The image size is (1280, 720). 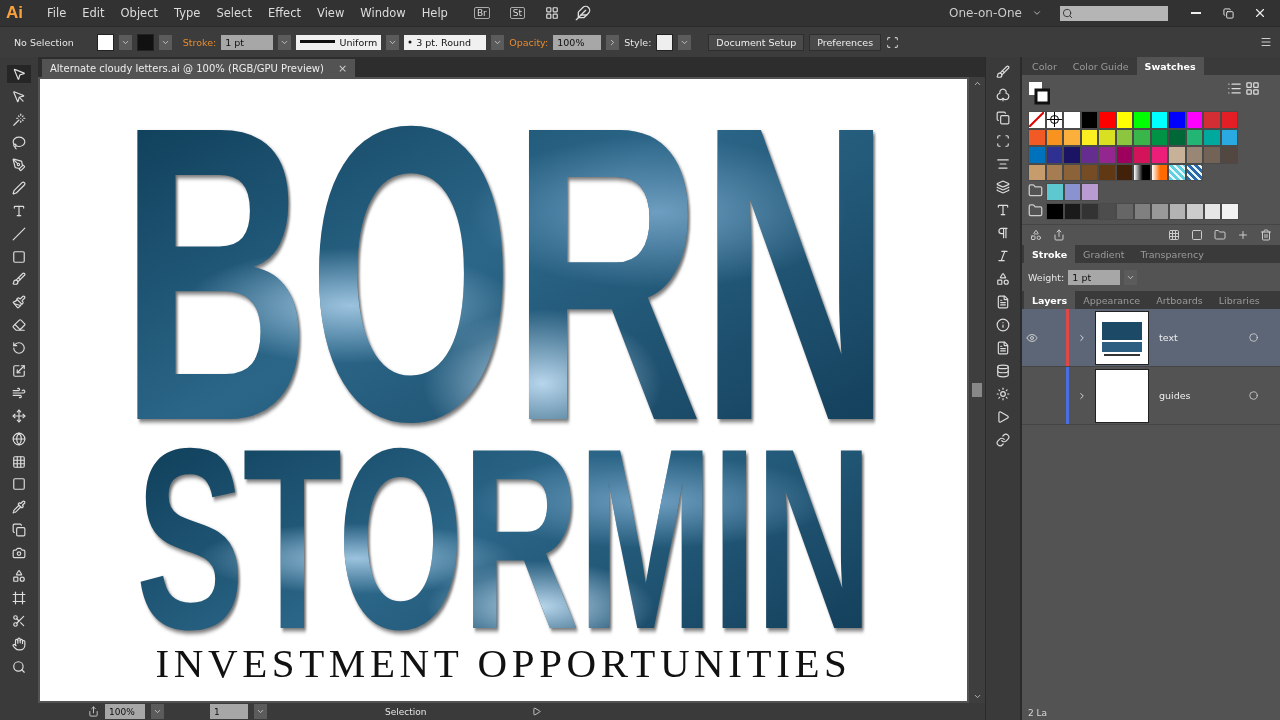 I want to click on visibility-eye-icon, so click(x=1032, y=337).